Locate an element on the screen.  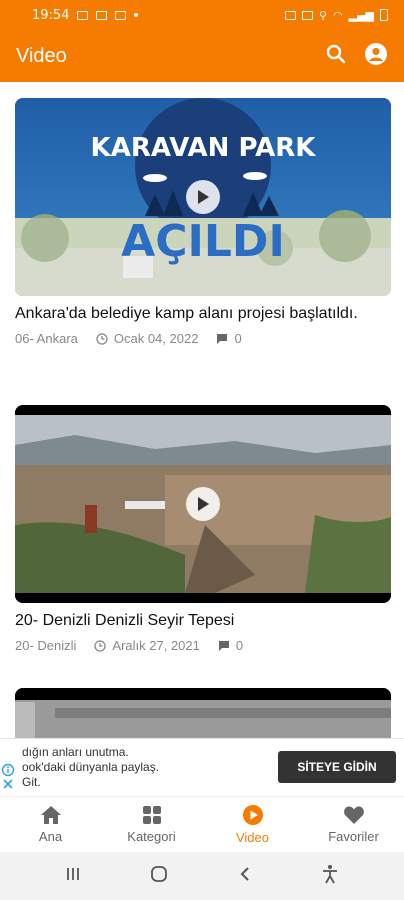
ad-line-3: Git. is located at coordinates (31, 782).